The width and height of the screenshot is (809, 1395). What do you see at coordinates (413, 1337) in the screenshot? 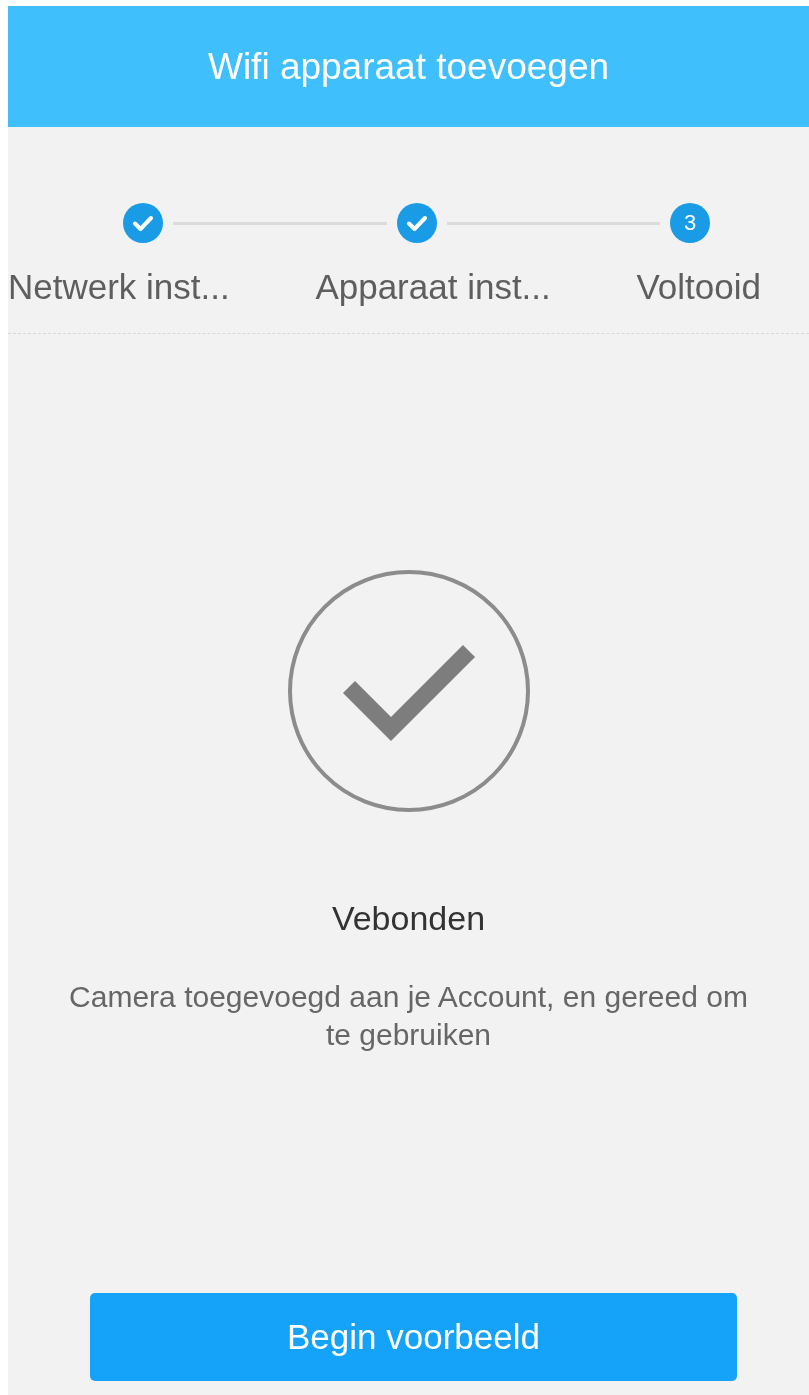
I see `start-preview-button: Begin voorbeeld` at bounding box center [413, 1337].